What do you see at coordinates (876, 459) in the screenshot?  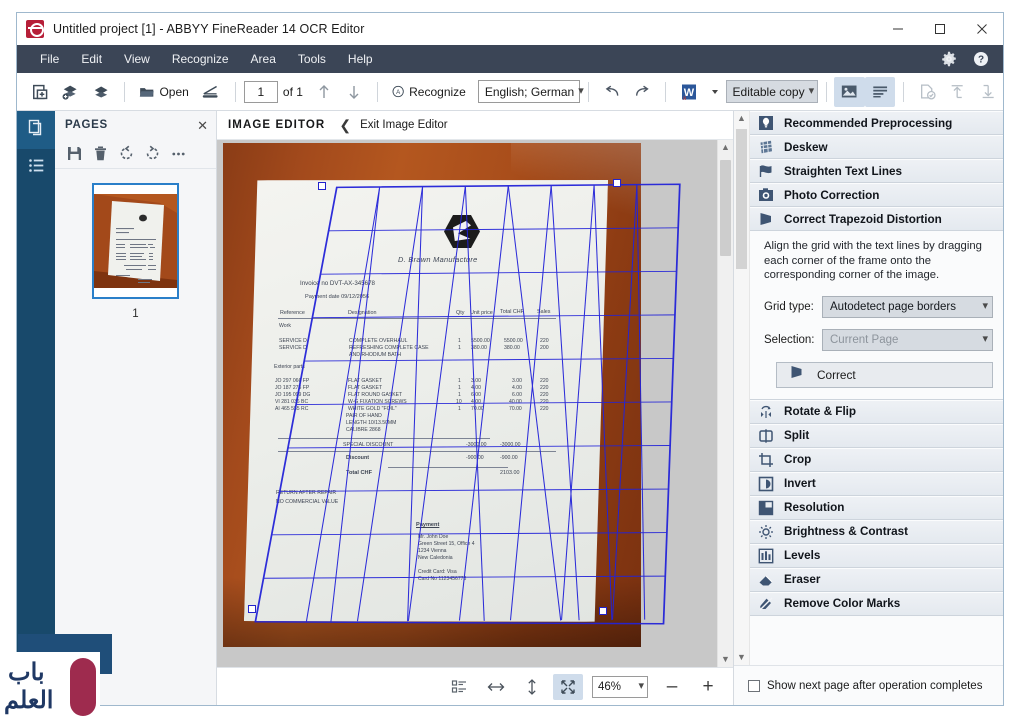 I see `op-crop: Crop` at bounding box center [876, 459].